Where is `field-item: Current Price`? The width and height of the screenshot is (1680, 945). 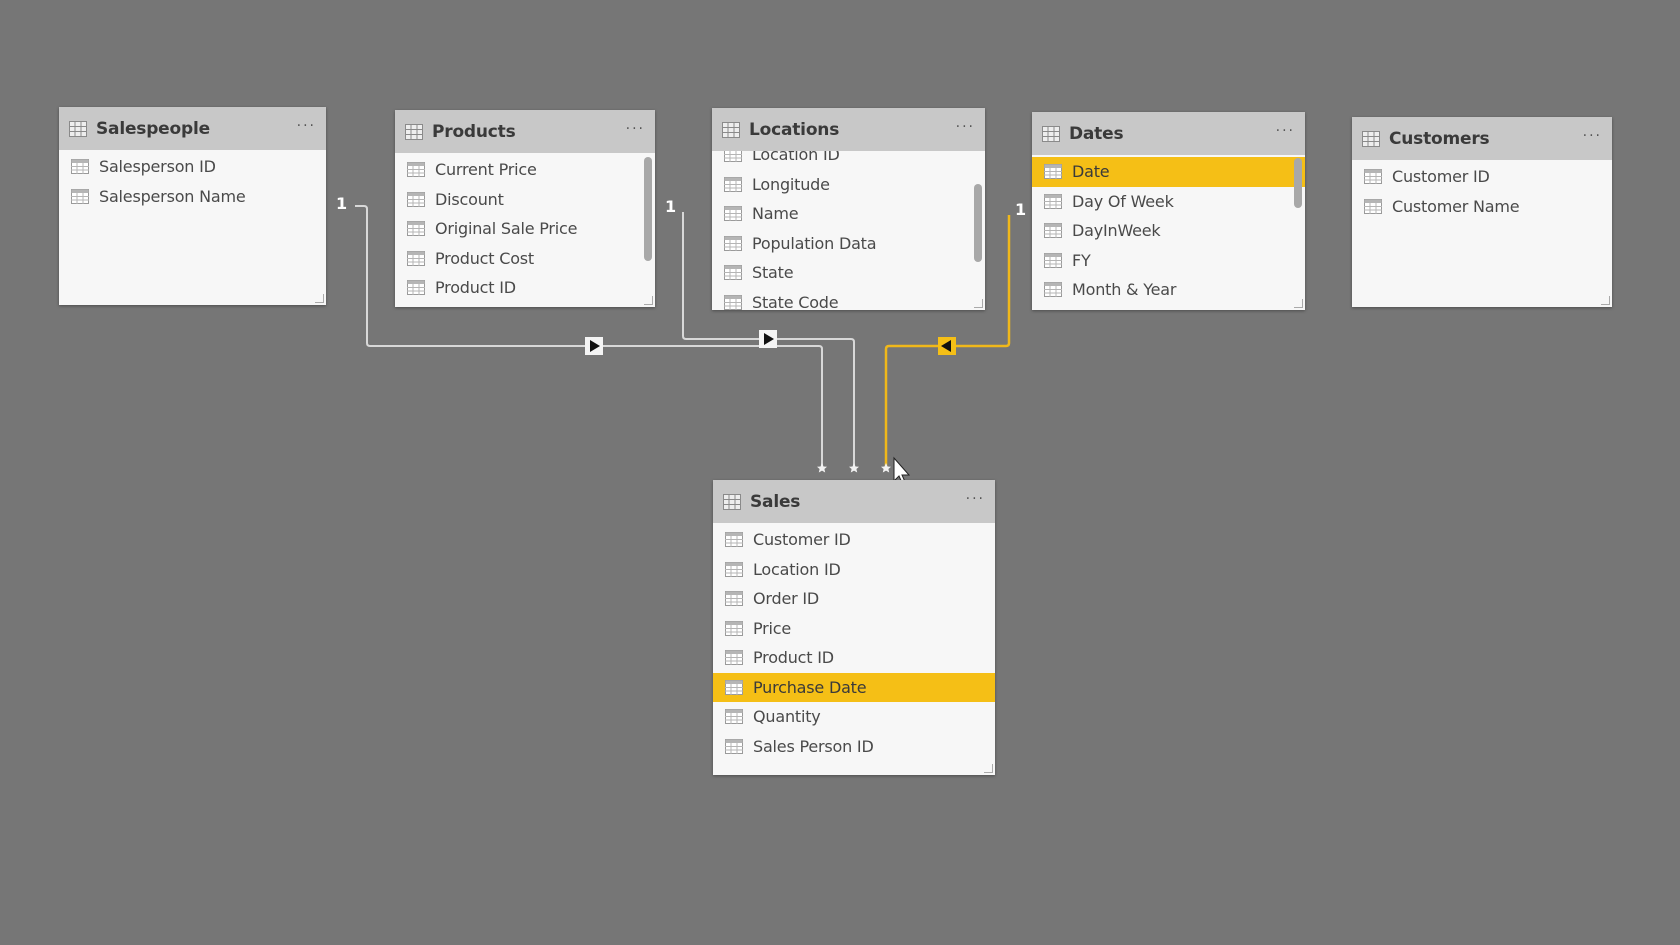 field-item: Current Price is located at coordinates (525, 170).